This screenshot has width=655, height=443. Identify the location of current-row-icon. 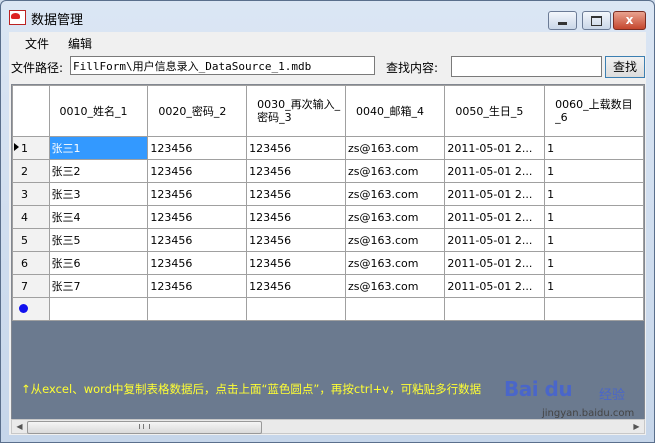
(16, 147).